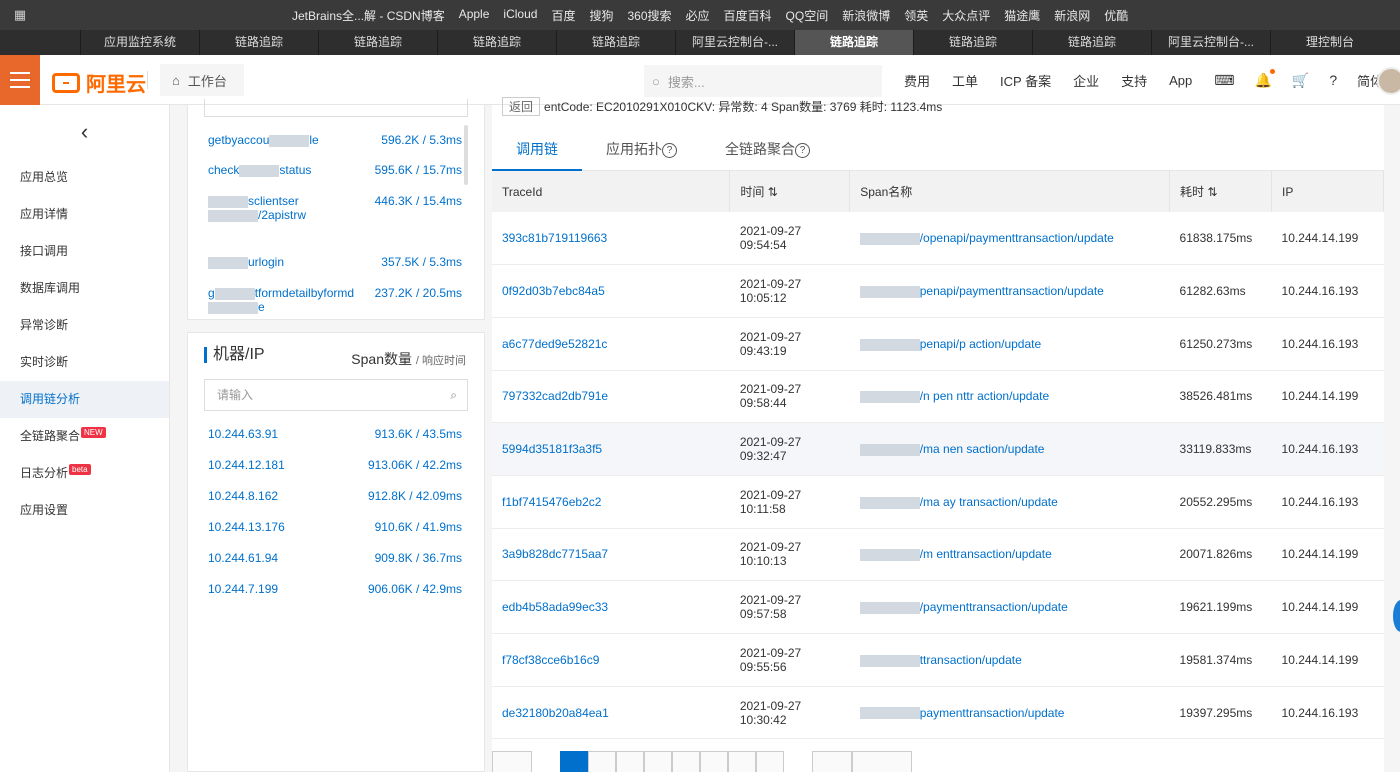 This screenshot has height=772, width=1400. Describe the element at coordinates (281, 300) in the screenshot. I see `interface-name: g tformdetailbyformd e` at that location.